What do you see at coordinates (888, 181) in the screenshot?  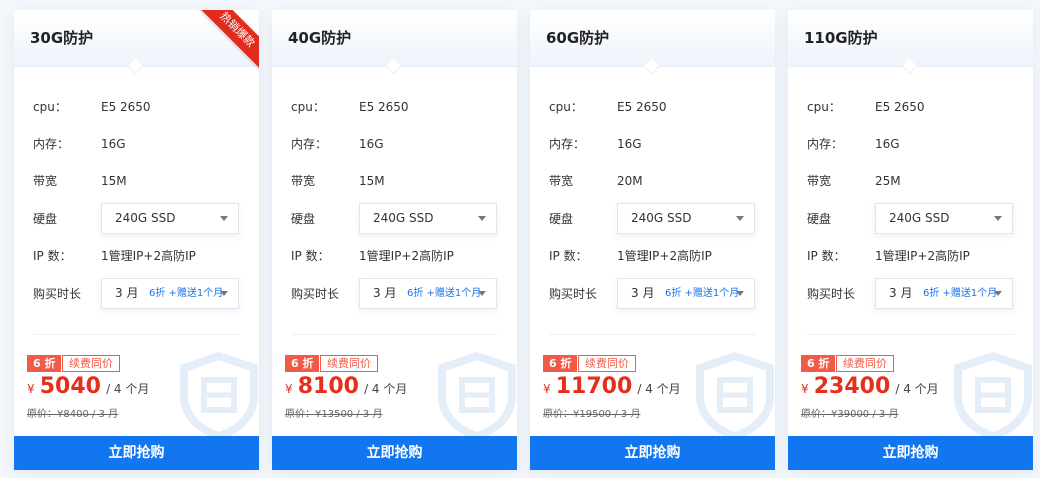 I see `spec-value: 25M` at bounding box center [888, 181].